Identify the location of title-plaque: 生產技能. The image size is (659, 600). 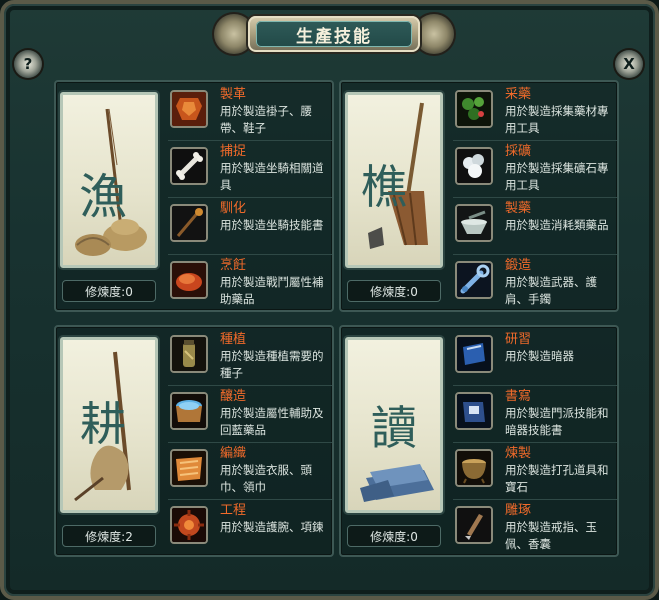
(334, 34).